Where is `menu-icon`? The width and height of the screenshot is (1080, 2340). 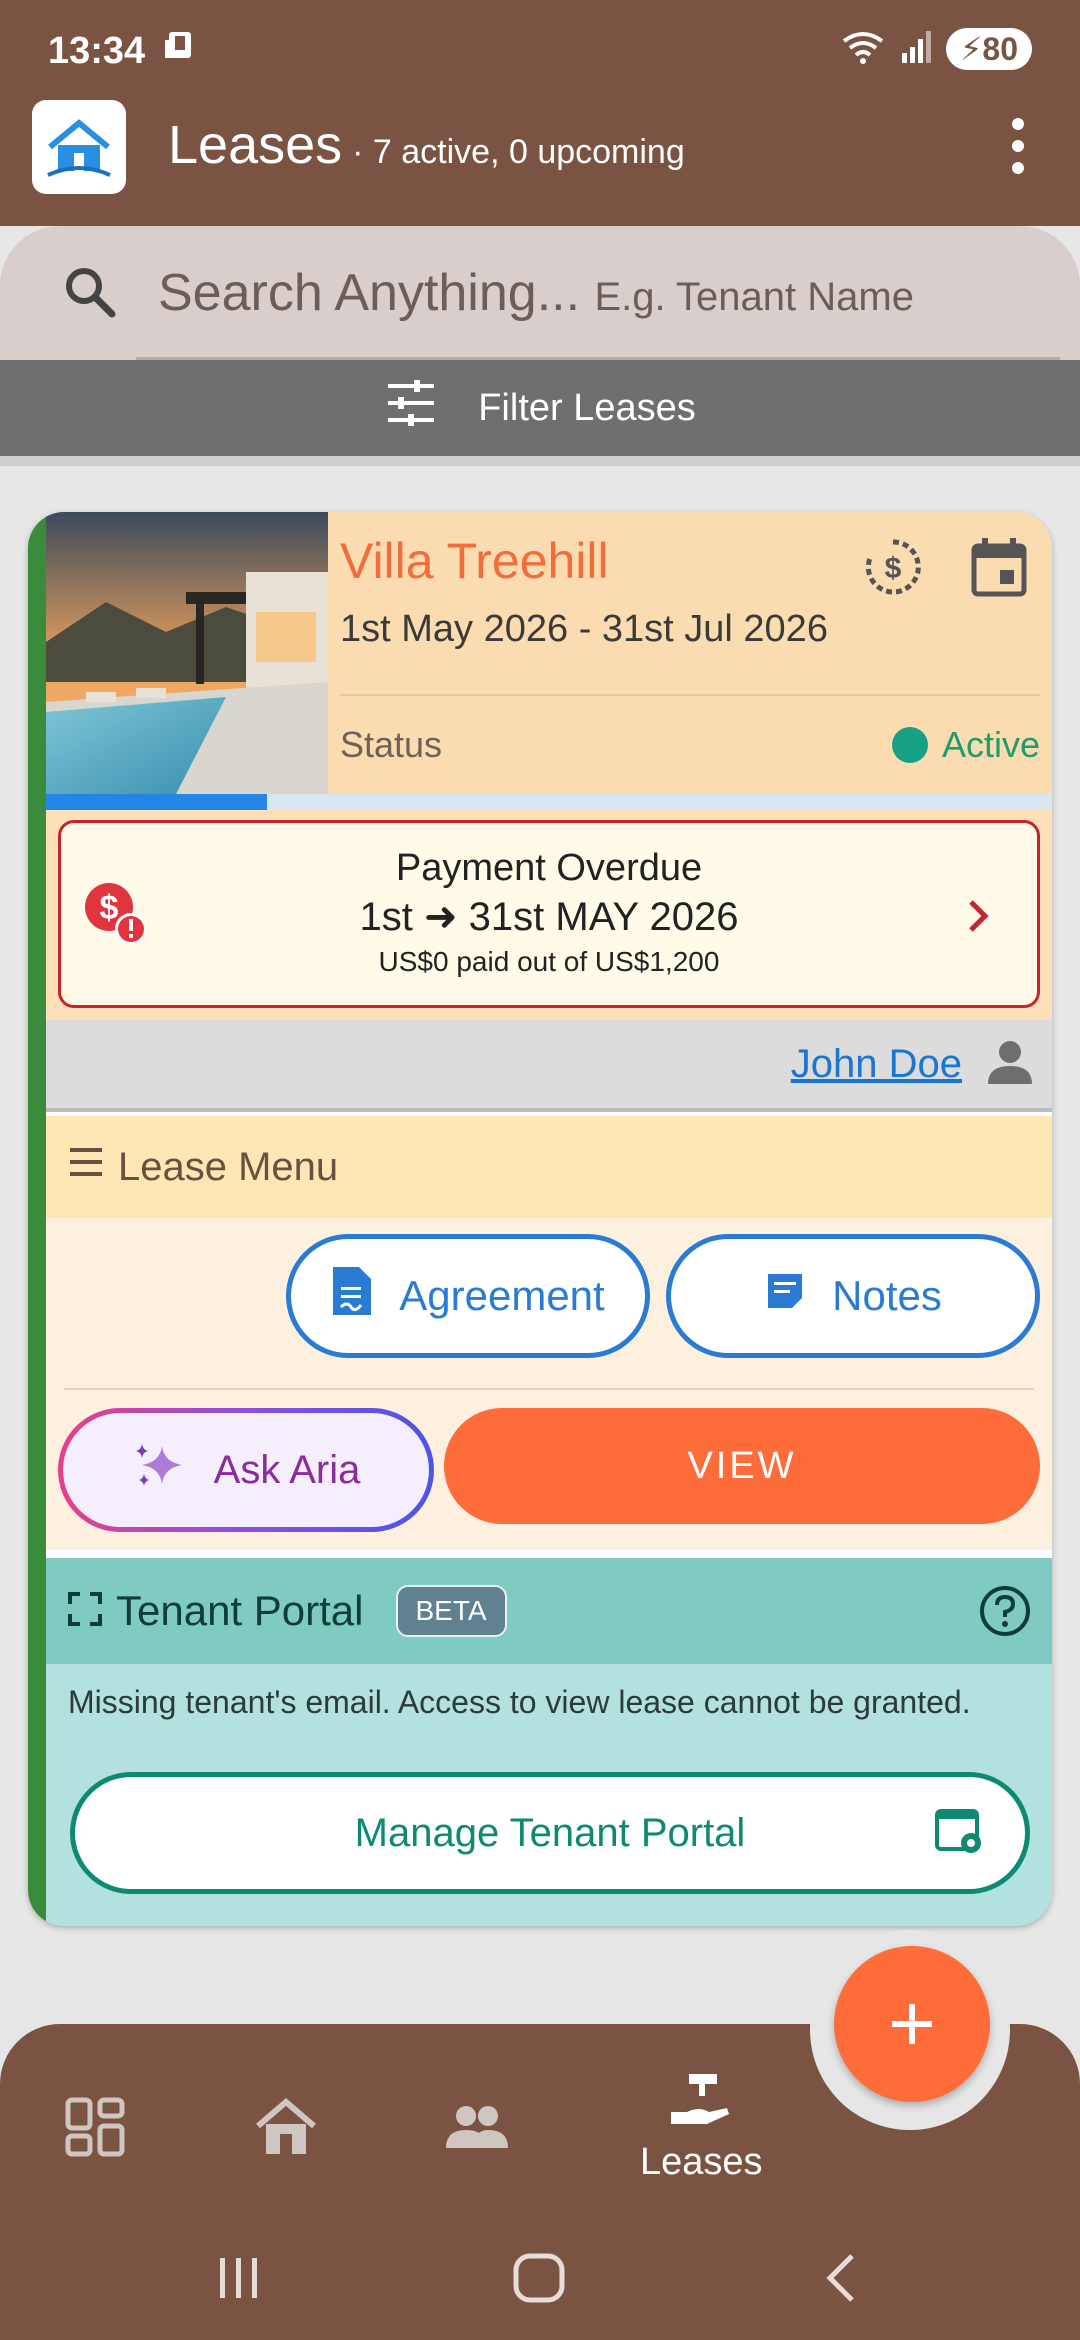 menu-icon is located at coordinates (86, 1167).